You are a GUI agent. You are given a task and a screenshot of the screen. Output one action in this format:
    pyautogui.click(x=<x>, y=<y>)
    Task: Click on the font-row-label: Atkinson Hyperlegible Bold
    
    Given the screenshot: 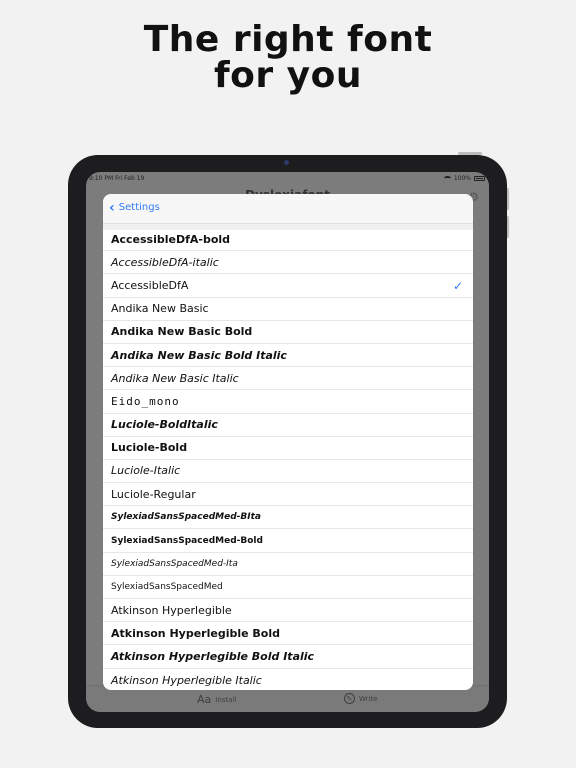 What is the action you would take?
    pyautogui.click(x=195, y=633)
    